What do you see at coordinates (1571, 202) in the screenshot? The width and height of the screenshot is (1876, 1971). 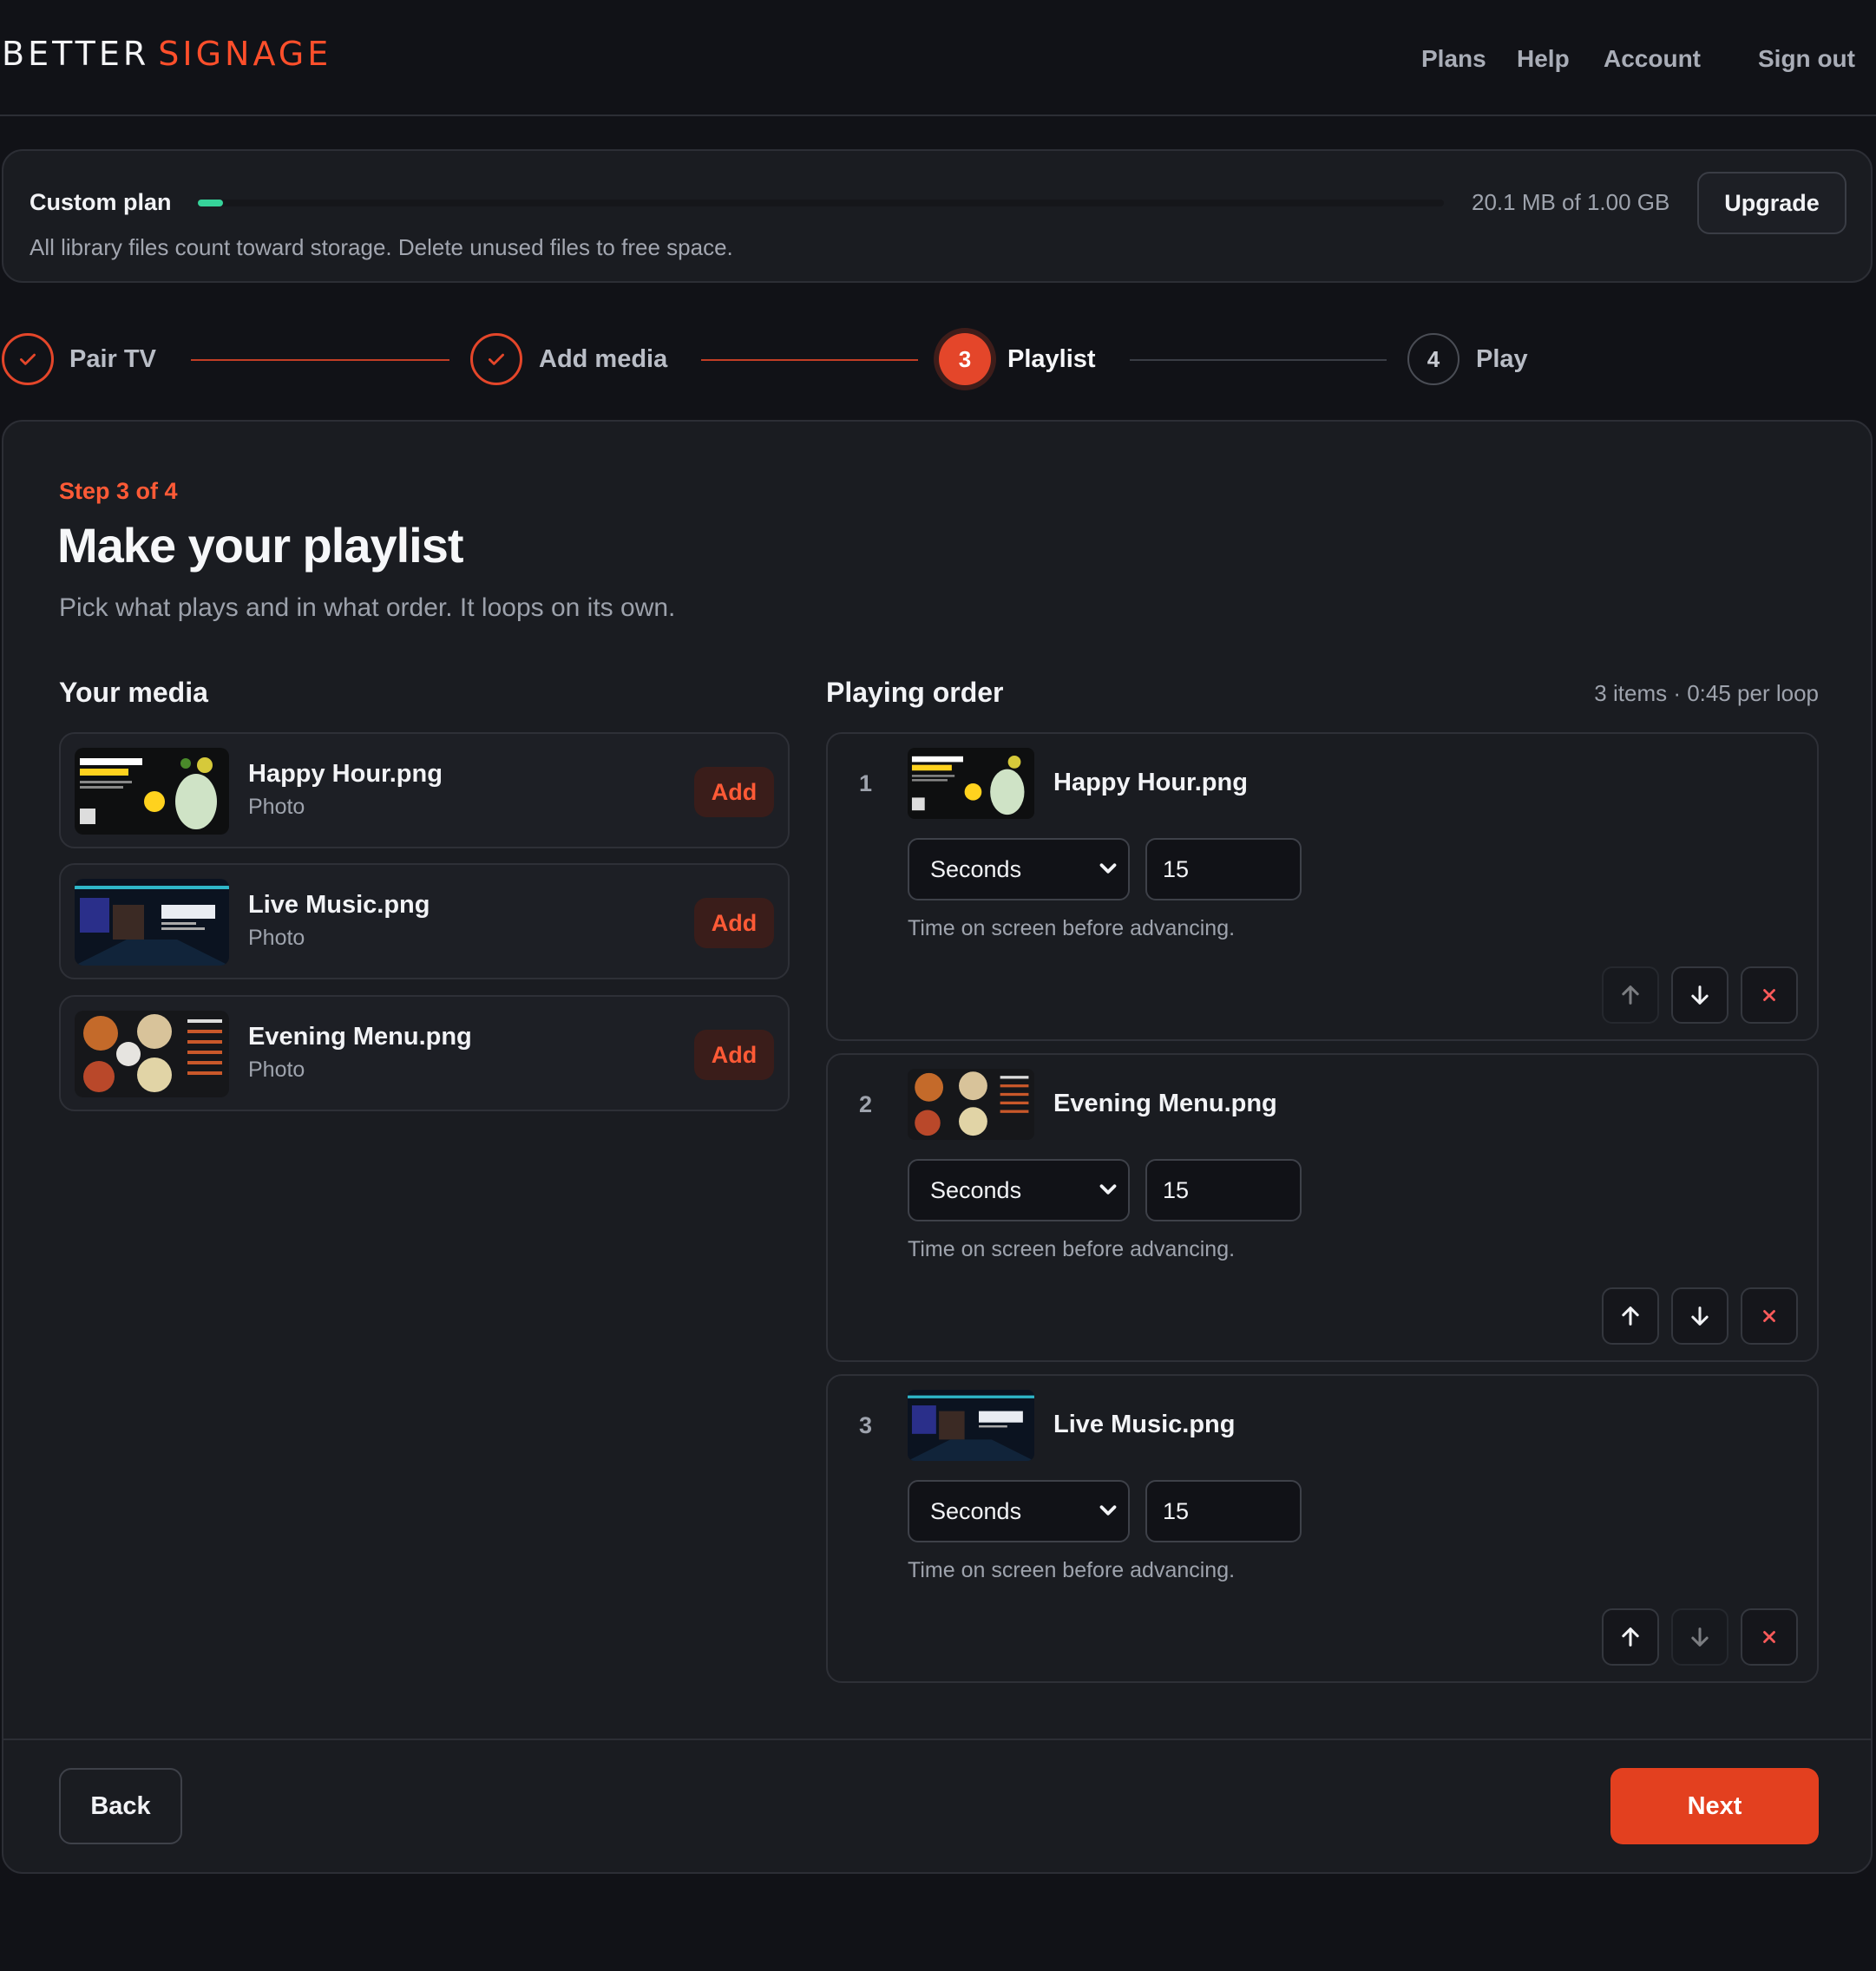 I see `storage-usage-text: 20.1 MB of 1.00 GB` at bounding box center [1571, 202].